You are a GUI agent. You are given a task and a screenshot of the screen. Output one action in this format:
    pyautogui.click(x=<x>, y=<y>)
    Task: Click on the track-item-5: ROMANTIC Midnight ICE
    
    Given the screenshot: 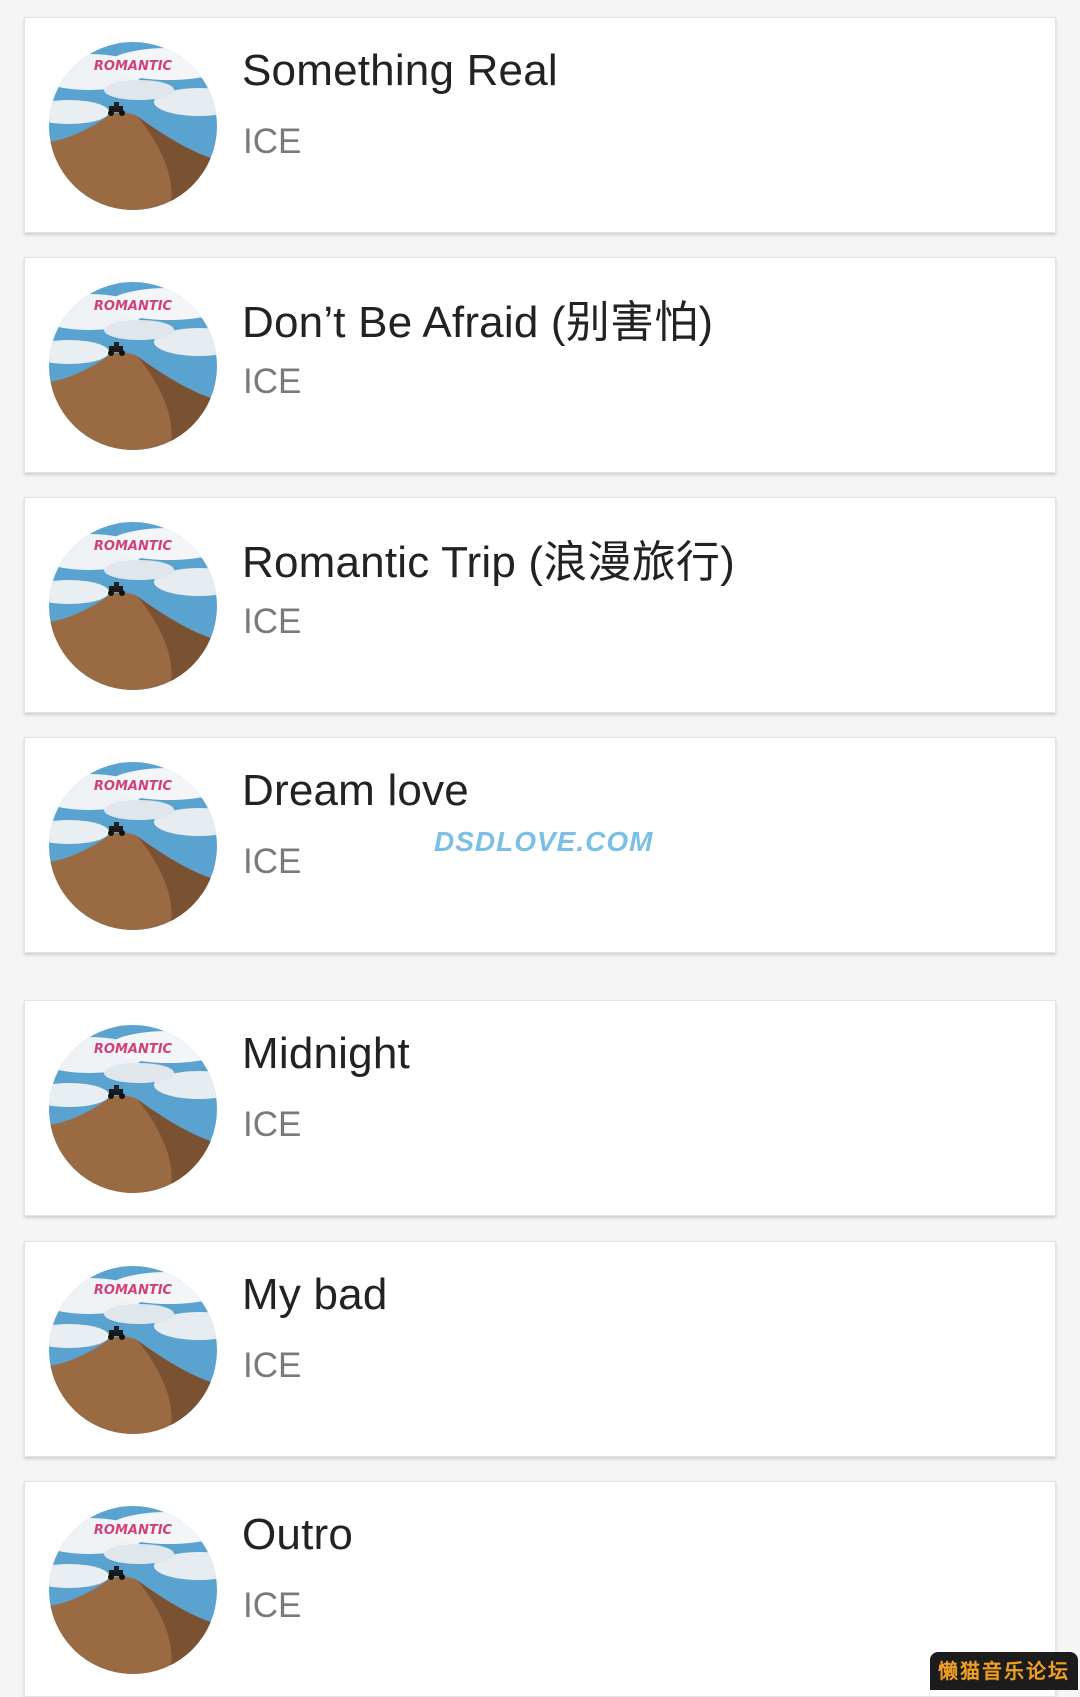 What is the action you would take?
    pyautogui.click(x=540, y=1108)
    